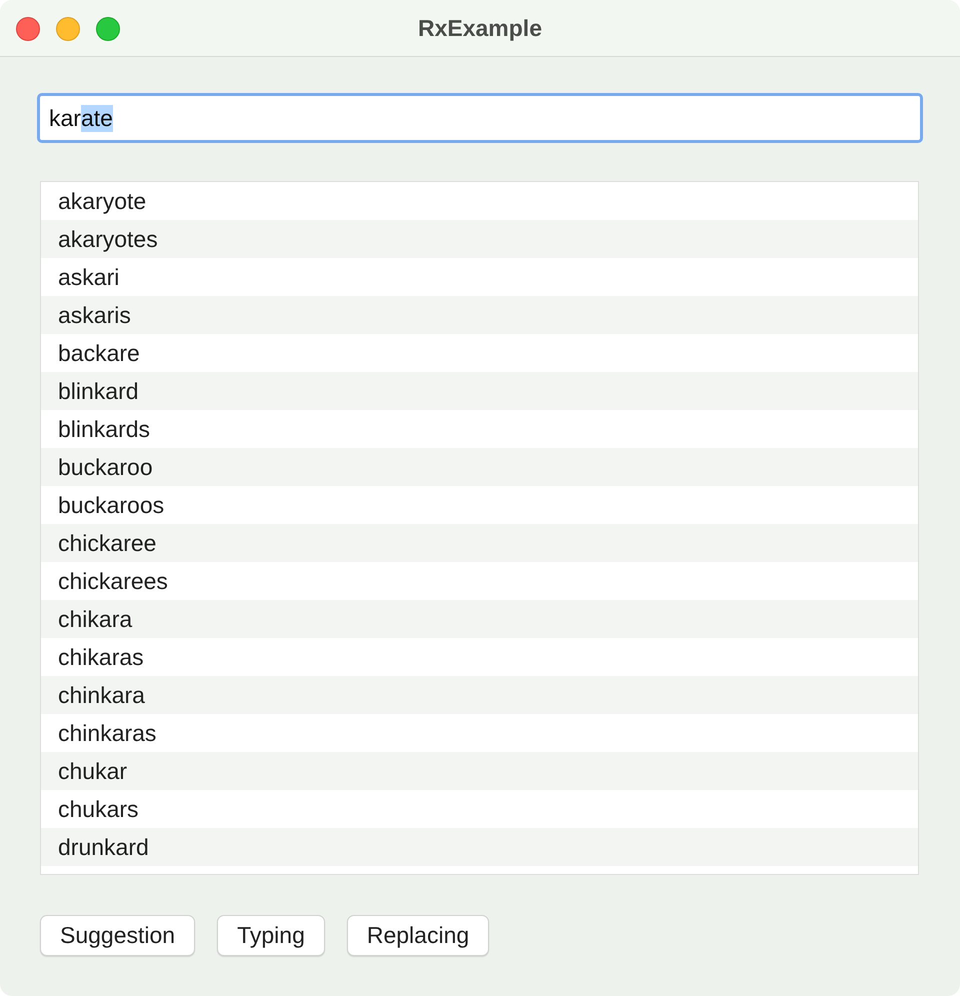 The image size is (960, 996). I want to click on minimize-button, so click(68, 29).